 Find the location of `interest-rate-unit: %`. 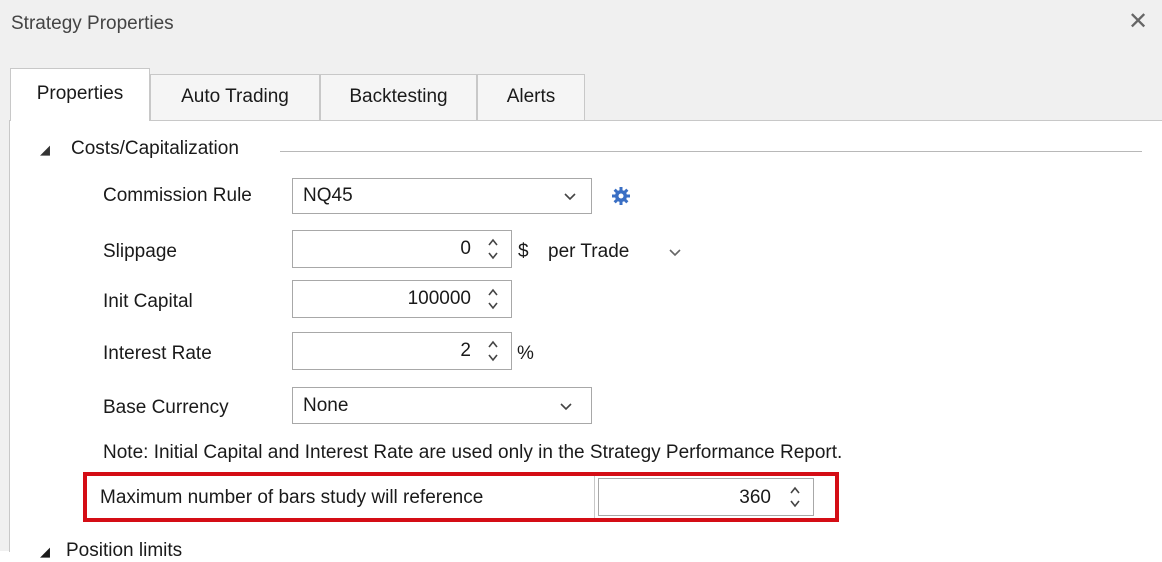

interest-rate-unit: % is located at coordinates (525, 353).